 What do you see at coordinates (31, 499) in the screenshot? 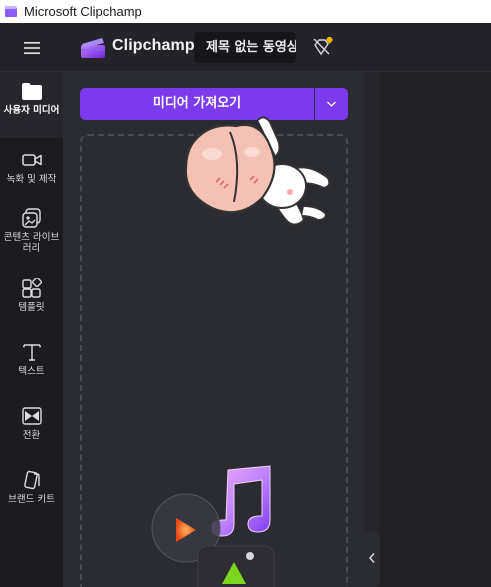
I see `rail-label-brand-kit: 브랜드 키트` at bounding box center [31, 499].